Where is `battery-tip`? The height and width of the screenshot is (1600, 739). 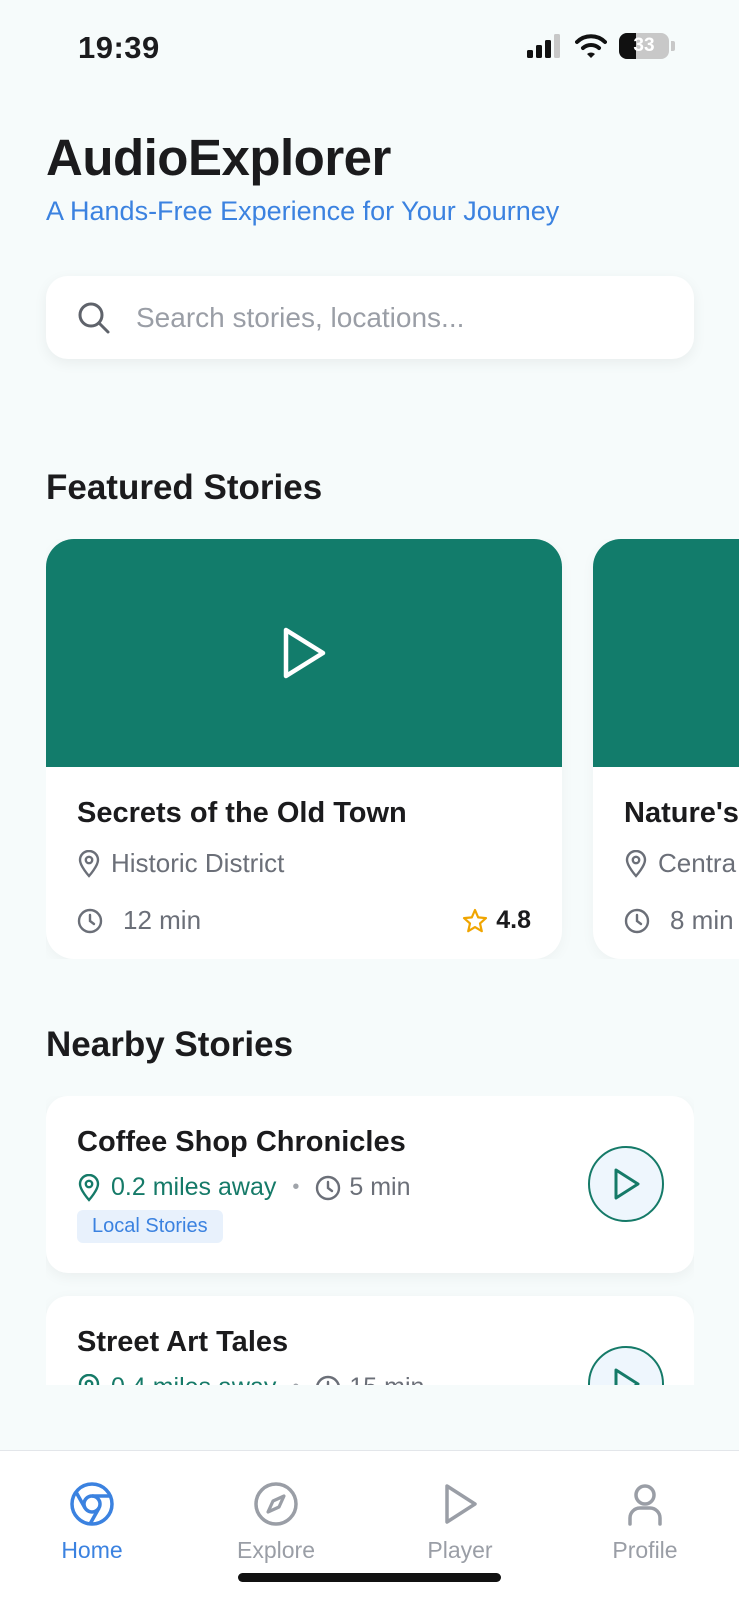
battery-tip is located at coordinates (673, 46).